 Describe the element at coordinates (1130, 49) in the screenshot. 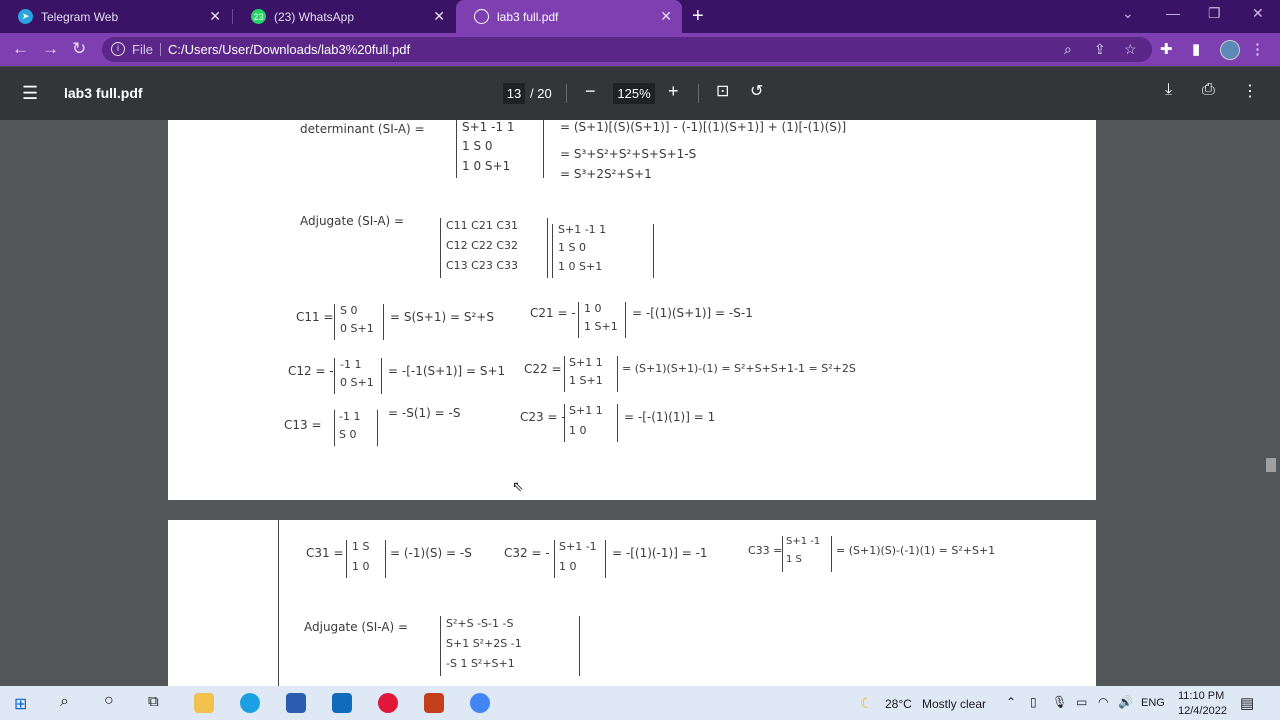

I see `bookmark-star-icon: ☆` at that location.